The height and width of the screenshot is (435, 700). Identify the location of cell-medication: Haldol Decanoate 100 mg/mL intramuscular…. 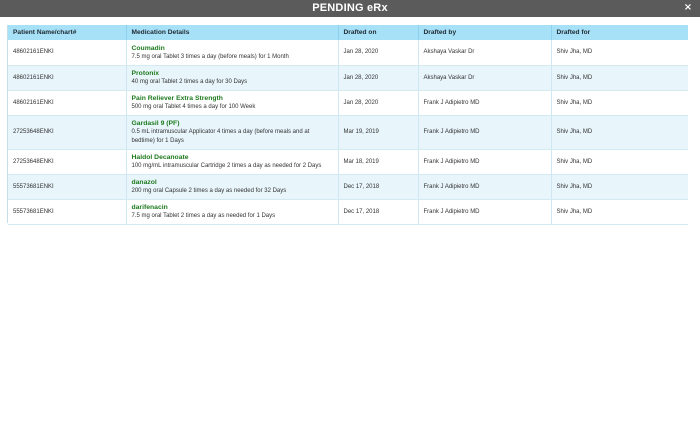
(232, 162).